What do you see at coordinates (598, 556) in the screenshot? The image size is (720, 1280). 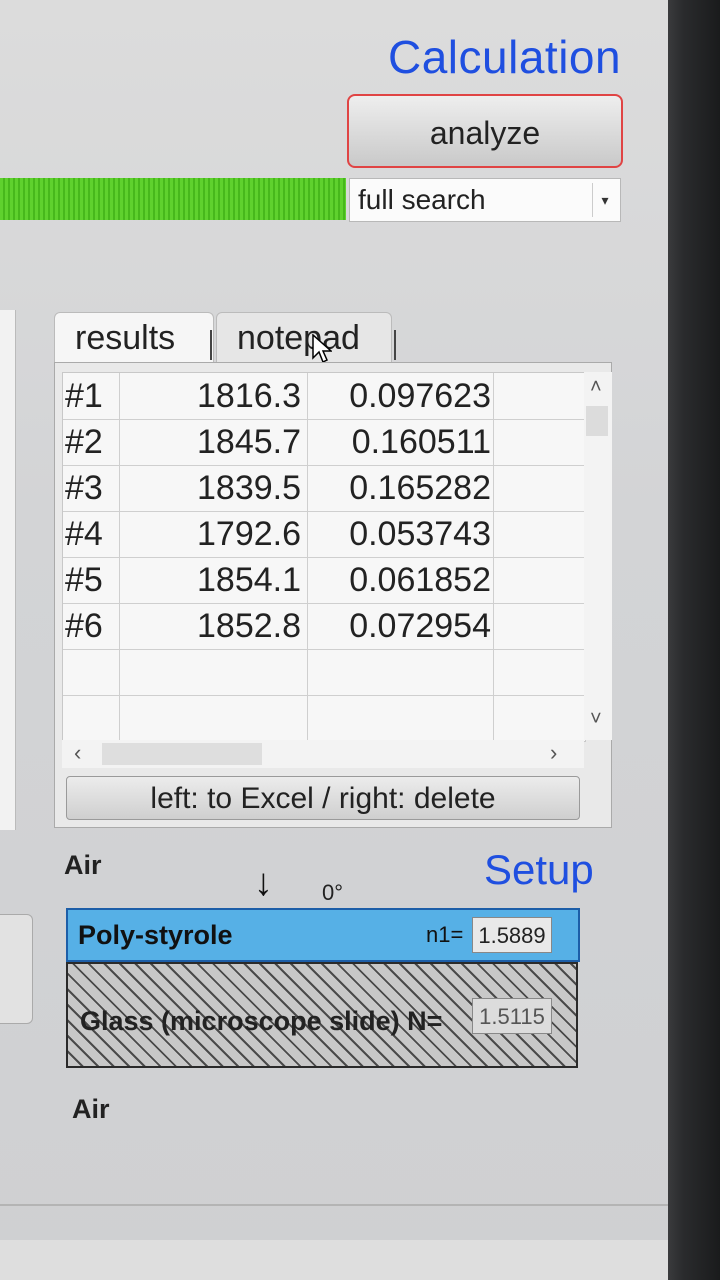 I see `vertical-scrollbar: ˄ ˅` at bounding box center [598, 556].